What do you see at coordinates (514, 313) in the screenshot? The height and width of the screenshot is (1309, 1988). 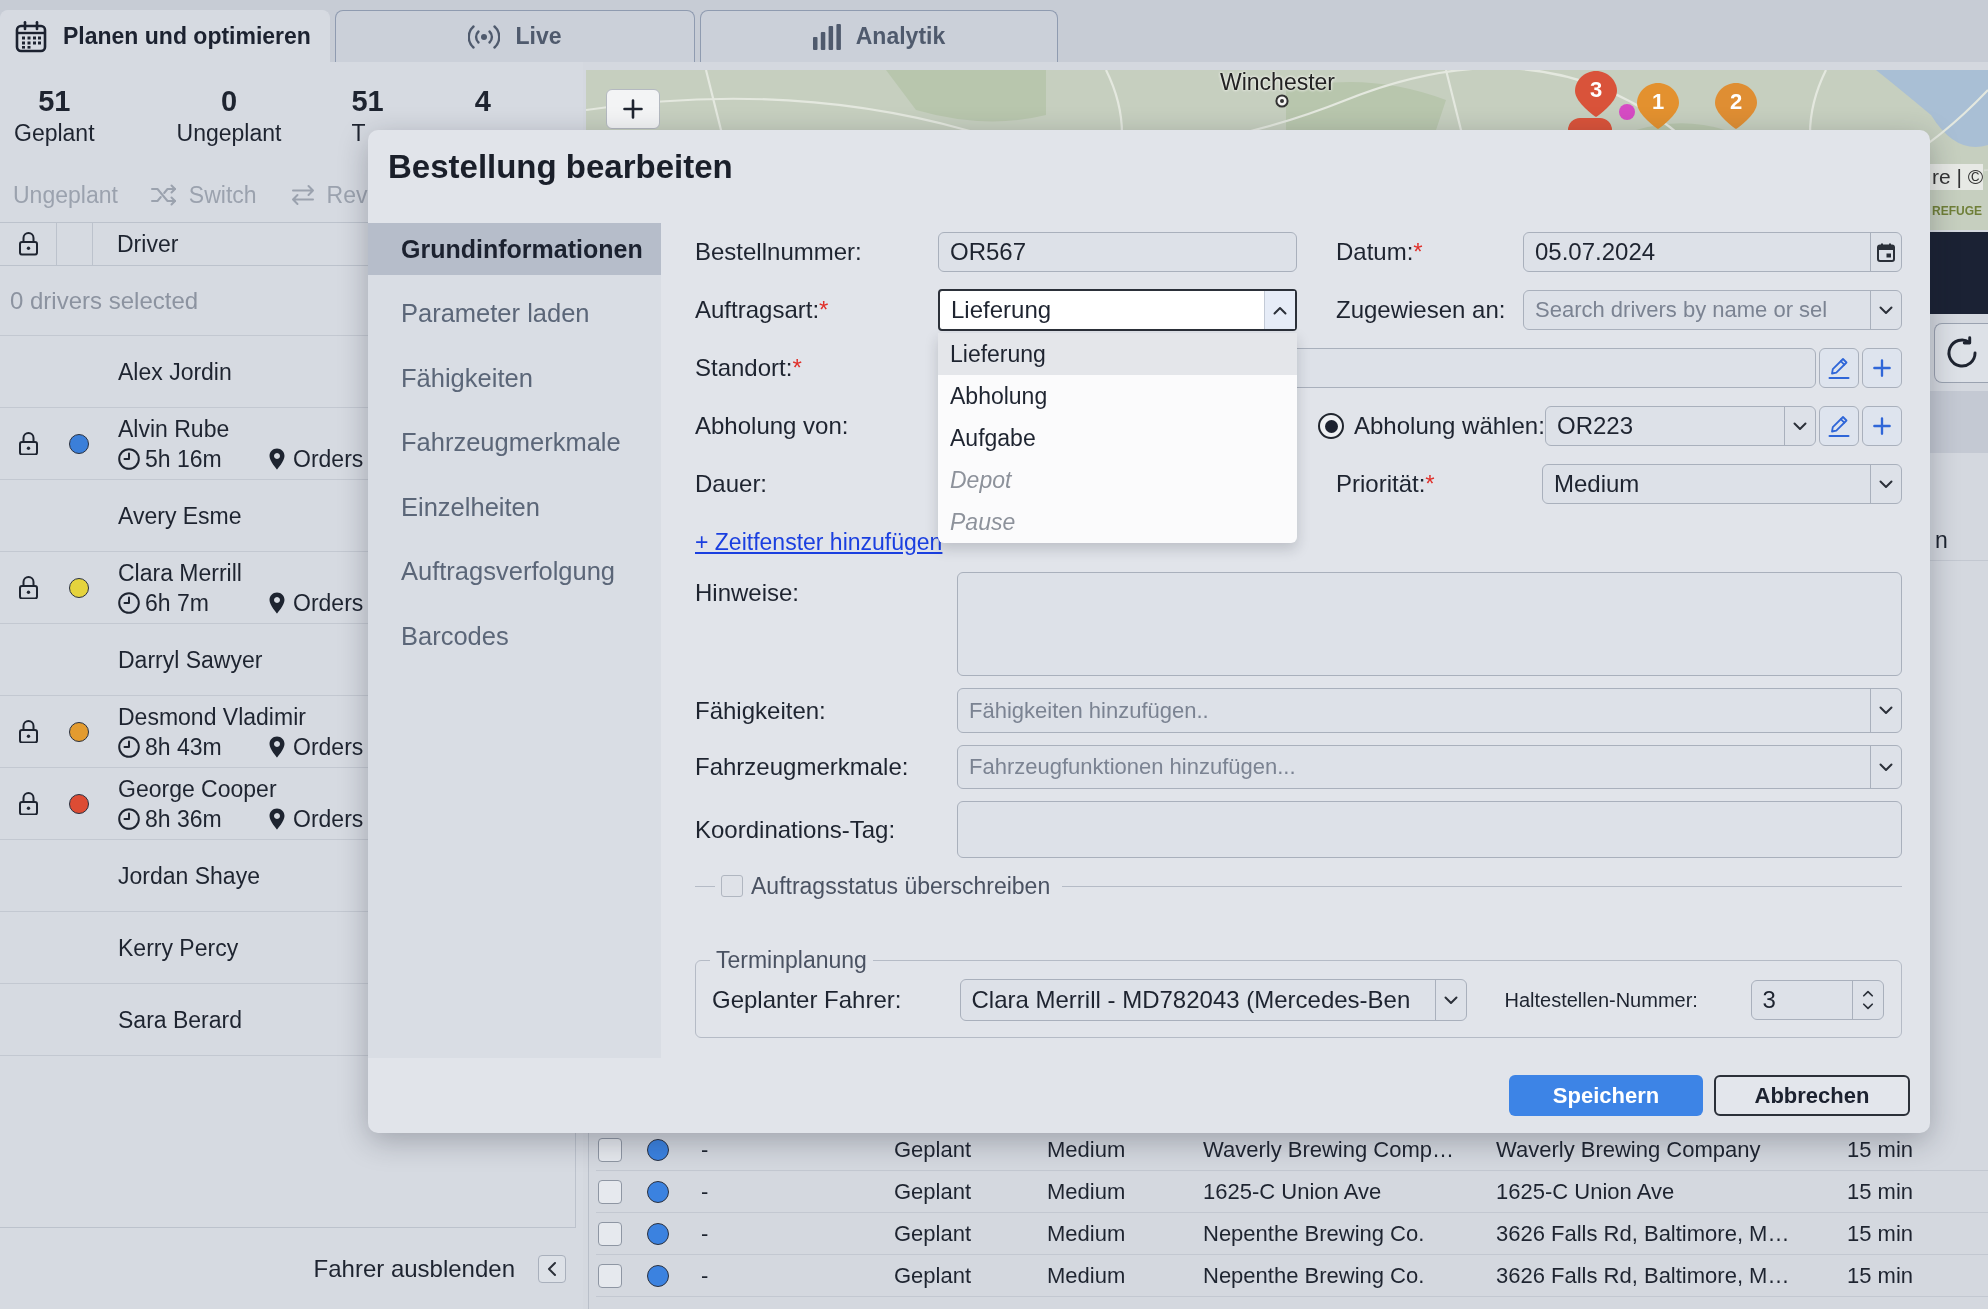 I see `sidebar-item: Parameter laden` at bounding box center [514, 313].